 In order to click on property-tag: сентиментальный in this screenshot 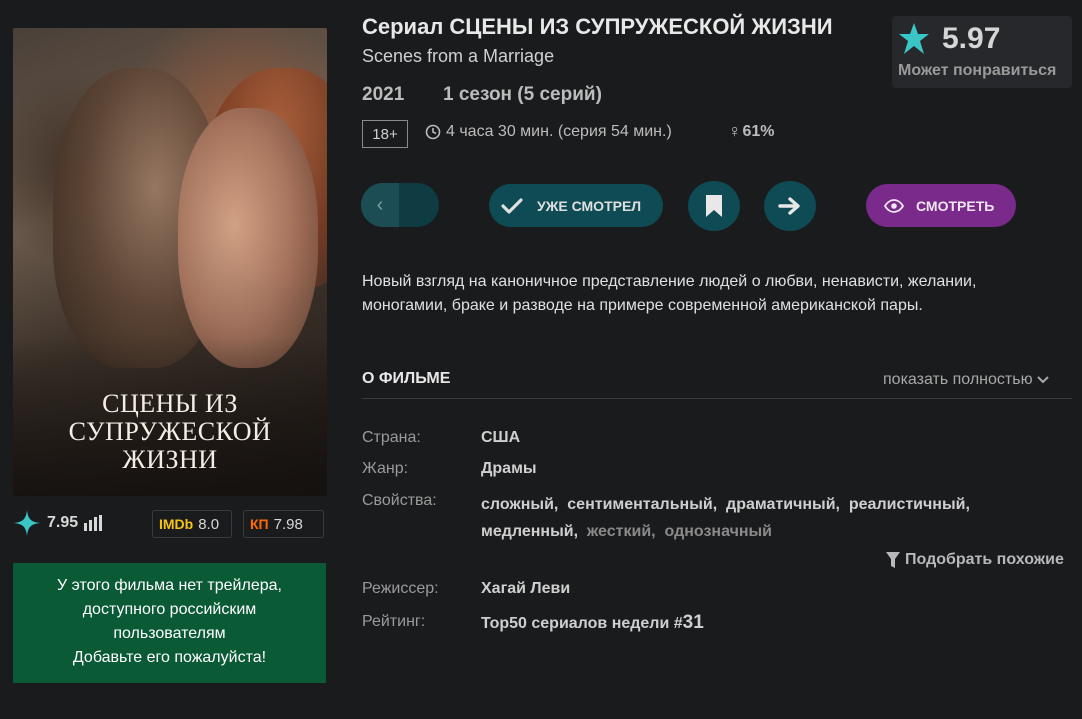, I will do `click(639, 504)`.